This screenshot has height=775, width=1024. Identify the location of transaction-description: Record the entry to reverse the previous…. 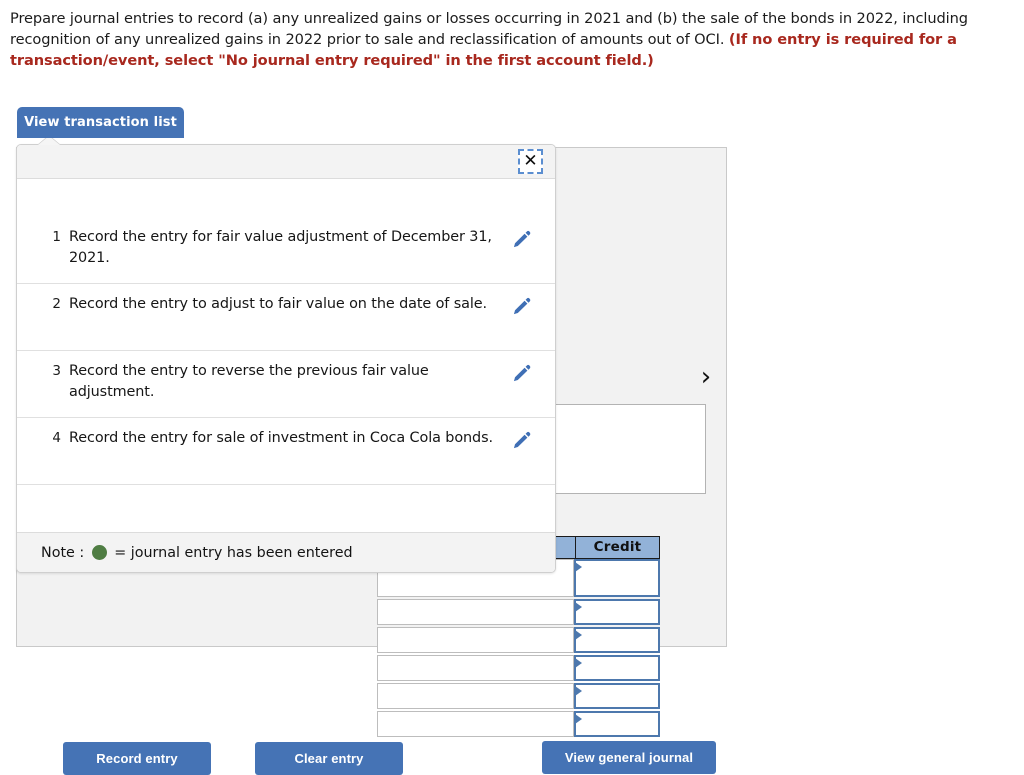
(249, 381).